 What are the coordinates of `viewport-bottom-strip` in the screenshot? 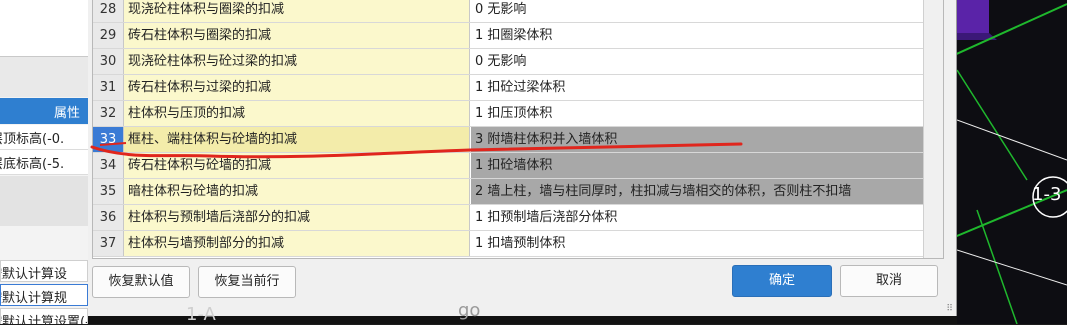 It's located at (522, 320).